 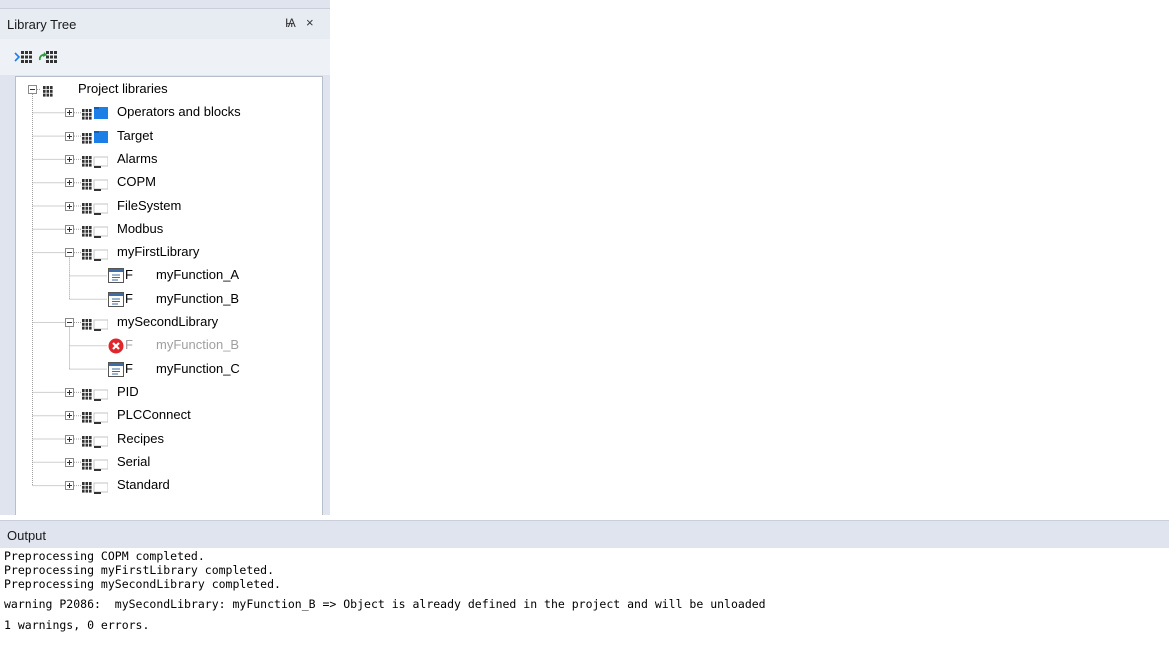 What do you see at coordinates (123, 88) in the screenshot?
I see `tree-item-project-libraries: Project libraries` at bounding box center [123, 88].